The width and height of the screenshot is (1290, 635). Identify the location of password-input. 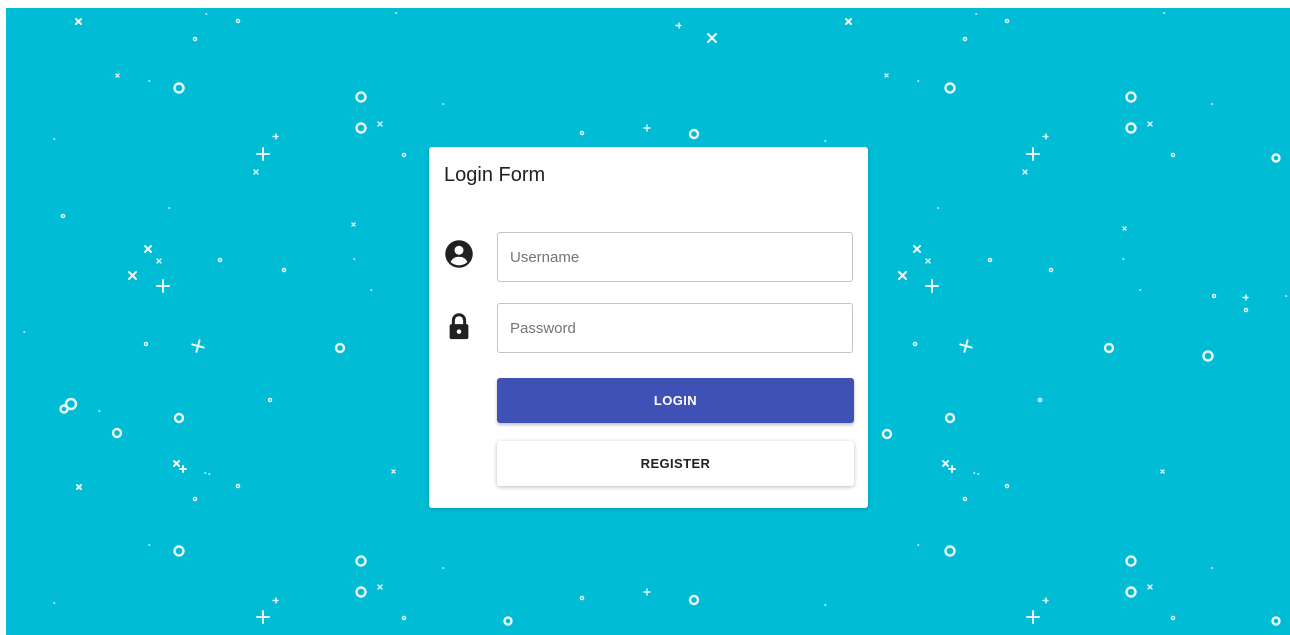
(675, 328).